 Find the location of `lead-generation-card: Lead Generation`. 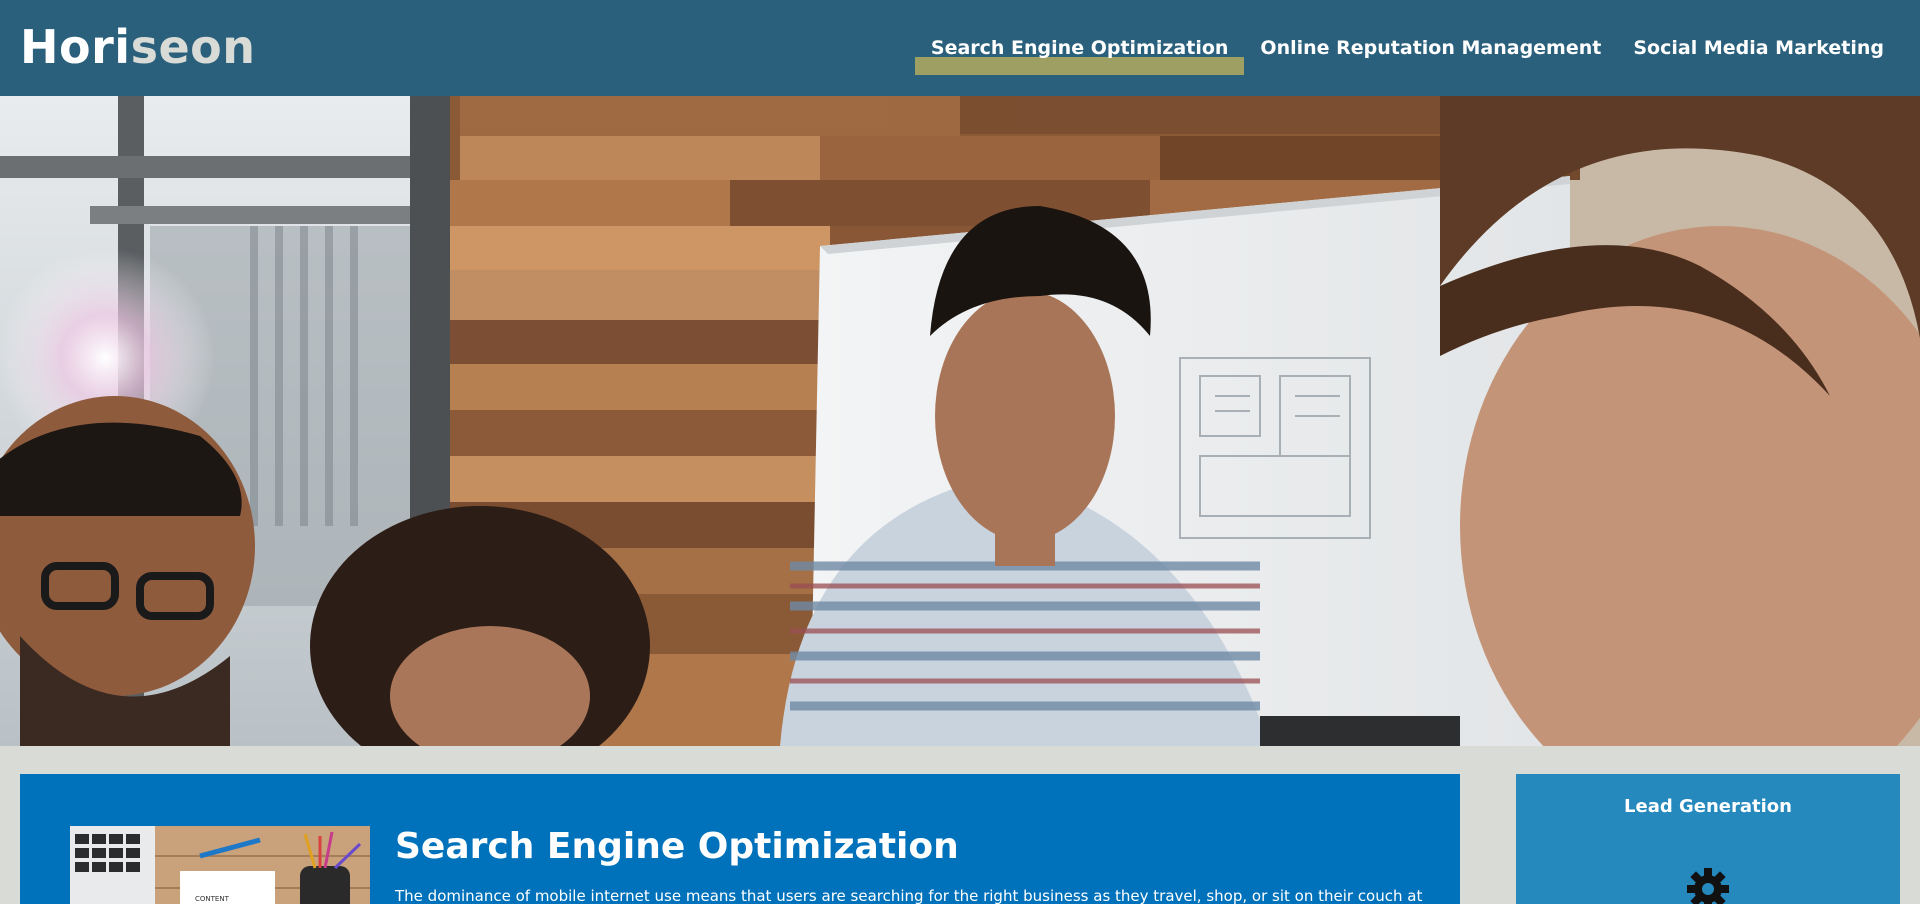

lead-generation-card: Lead Generation is located at coordinates (1708, 839).